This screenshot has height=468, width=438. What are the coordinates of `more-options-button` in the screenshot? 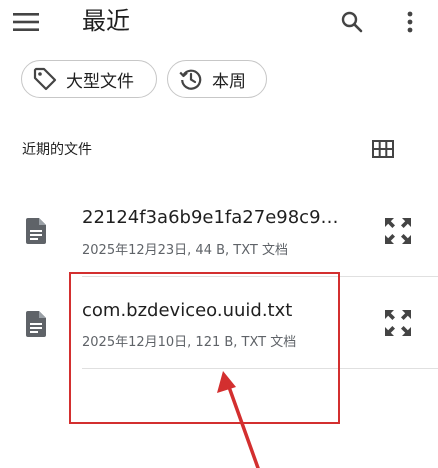 It's located at (410, 22).